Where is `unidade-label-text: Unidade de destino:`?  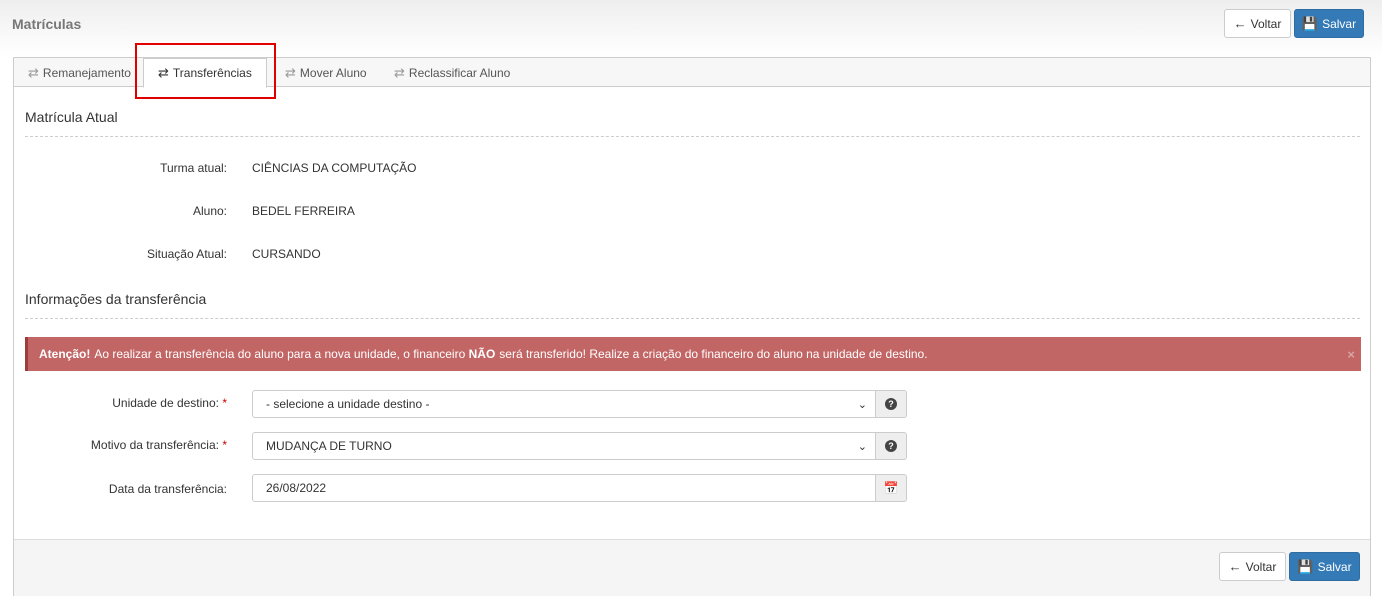
unidade-label-text: Unidade de destino: is located at coordinates (165, 403).